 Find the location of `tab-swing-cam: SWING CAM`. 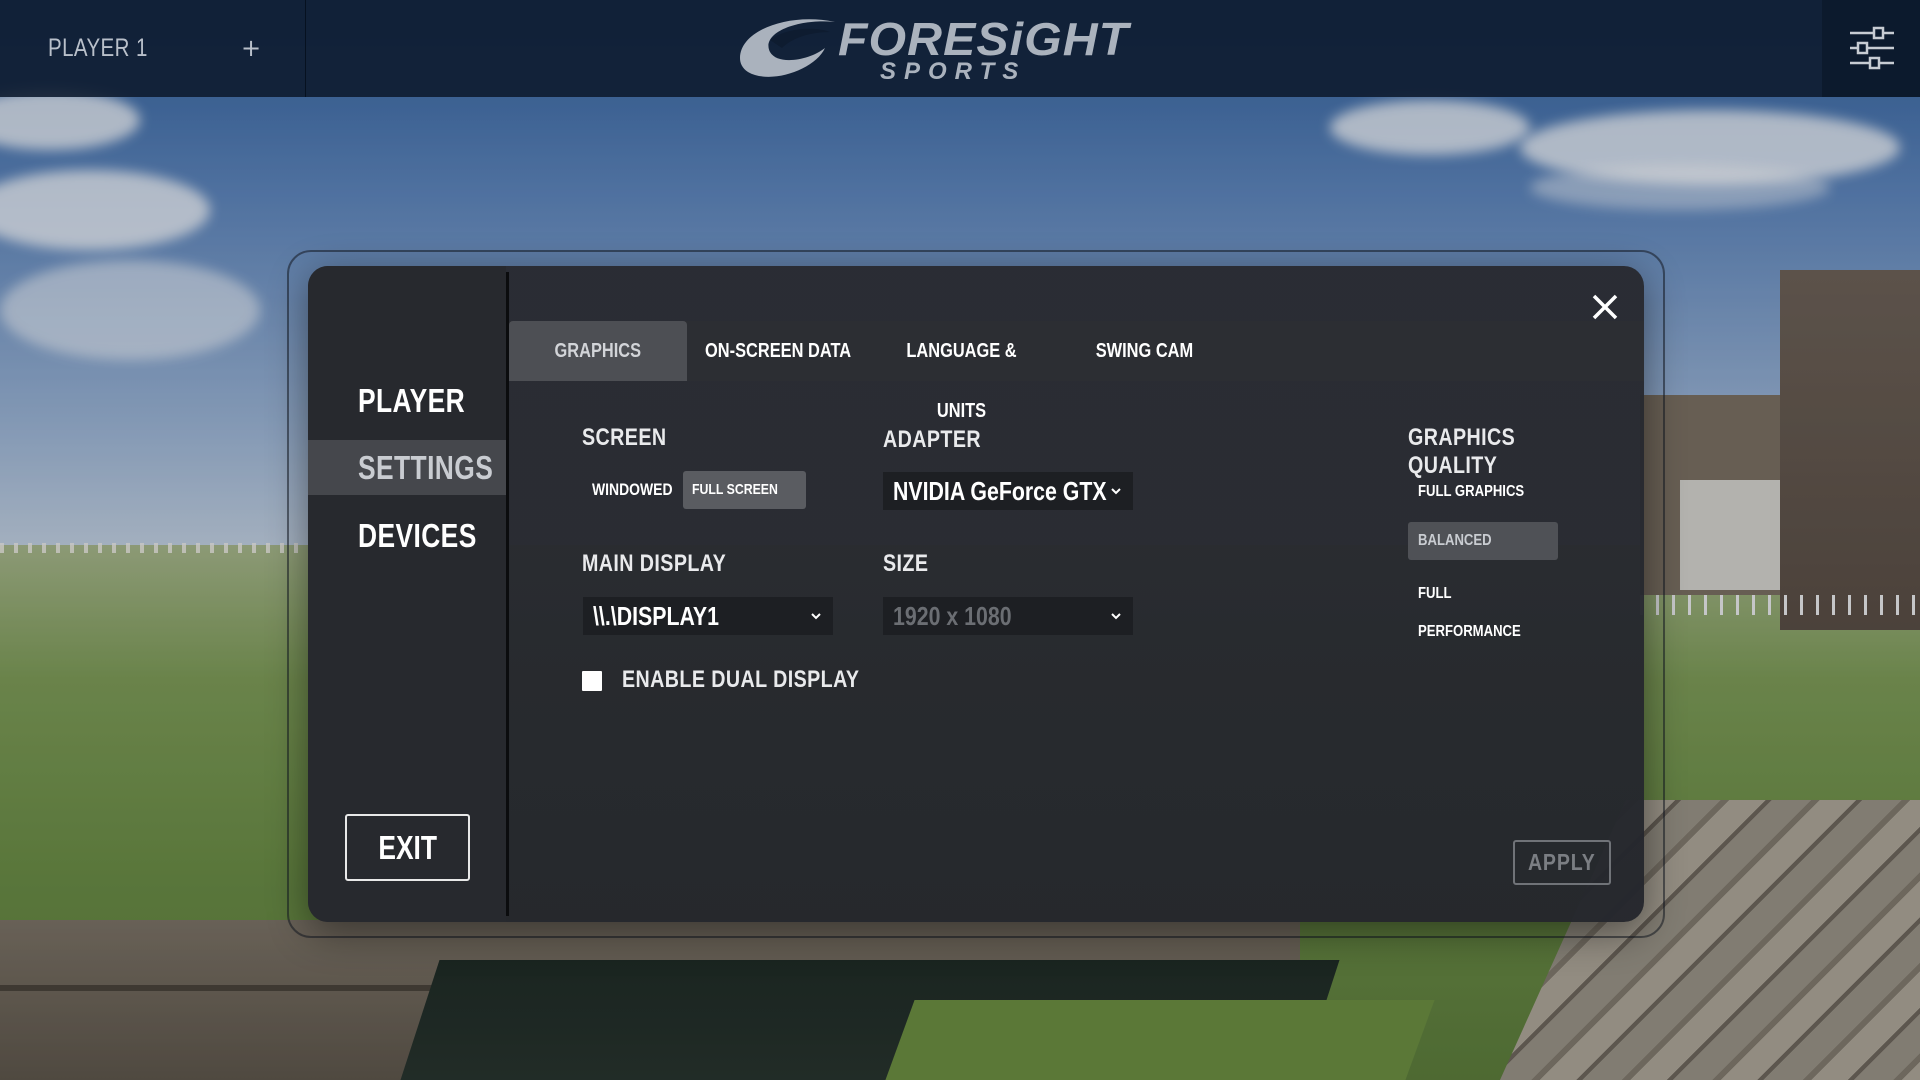

tab-swing-cam: SWING CAM is located at coordinates (1144, 351).